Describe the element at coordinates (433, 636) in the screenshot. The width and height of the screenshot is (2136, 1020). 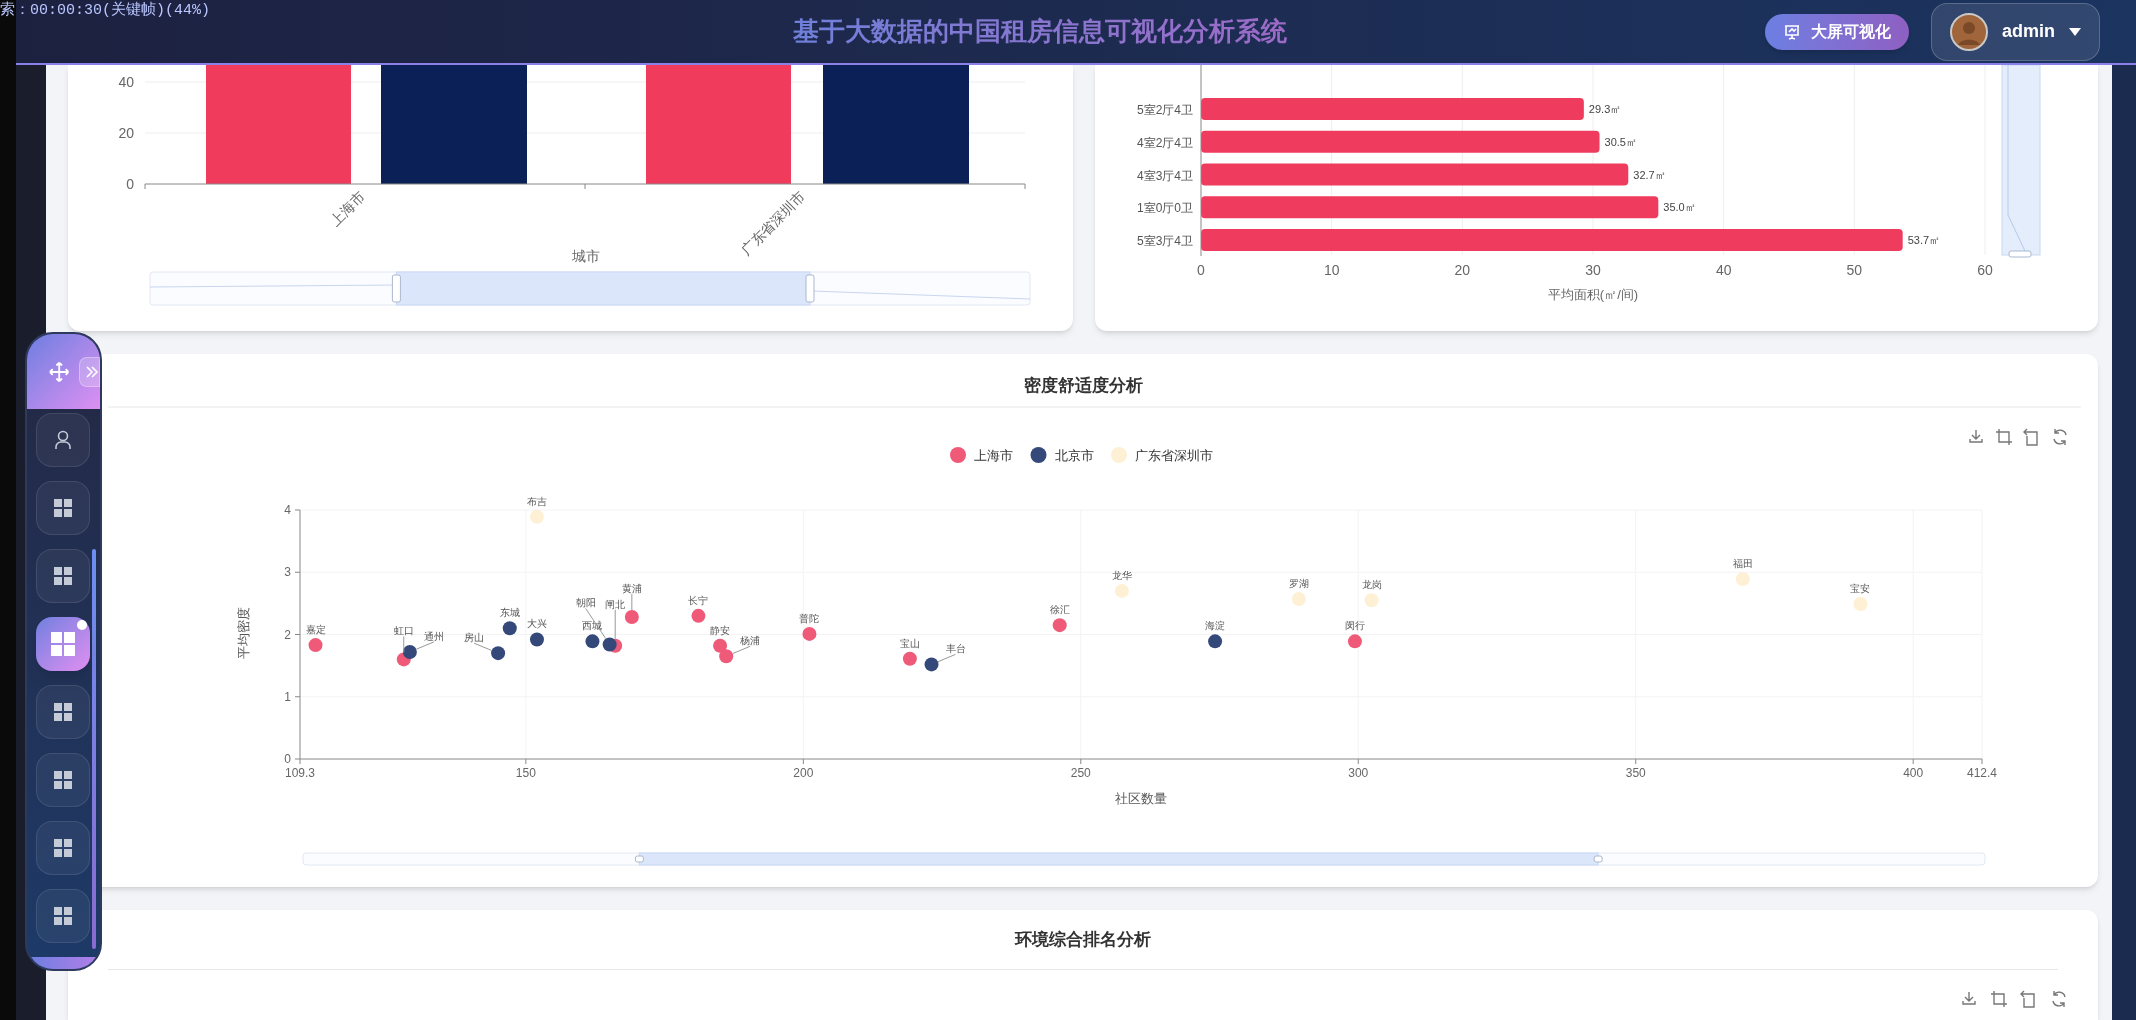
I see `point-label: 通州` at that location.